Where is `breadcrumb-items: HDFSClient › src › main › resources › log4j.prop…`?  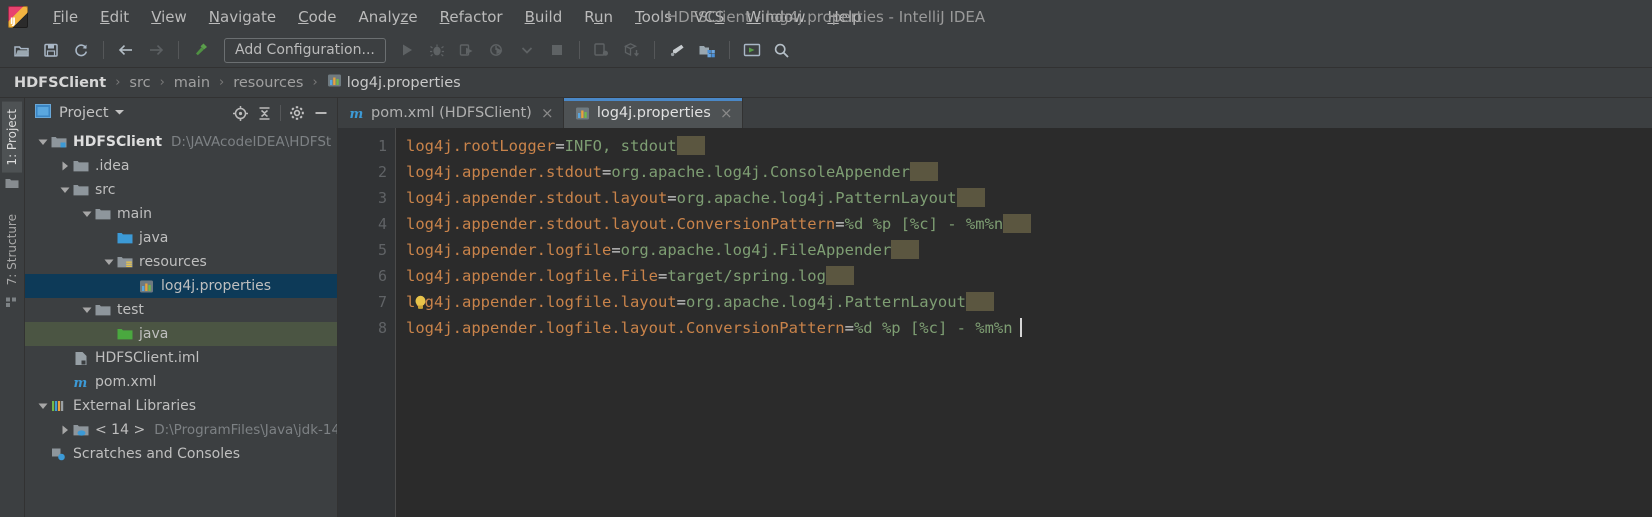
breadcrumb-items: HDFSClient › src › main › resources › log4j.prop… is located at coordinates (237, 82).